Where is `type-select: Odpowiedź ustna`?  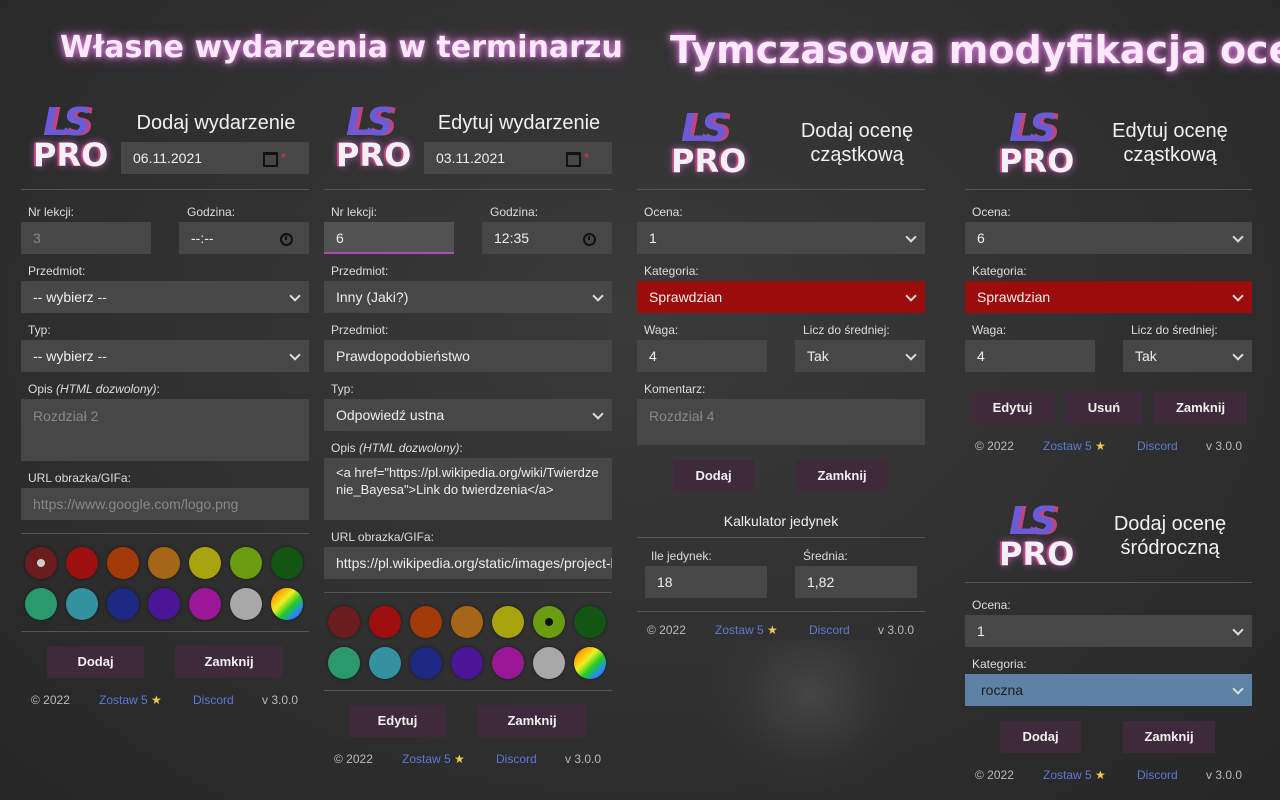
type-select: Odpowiedź ustna is located at coordinates (468, 415).